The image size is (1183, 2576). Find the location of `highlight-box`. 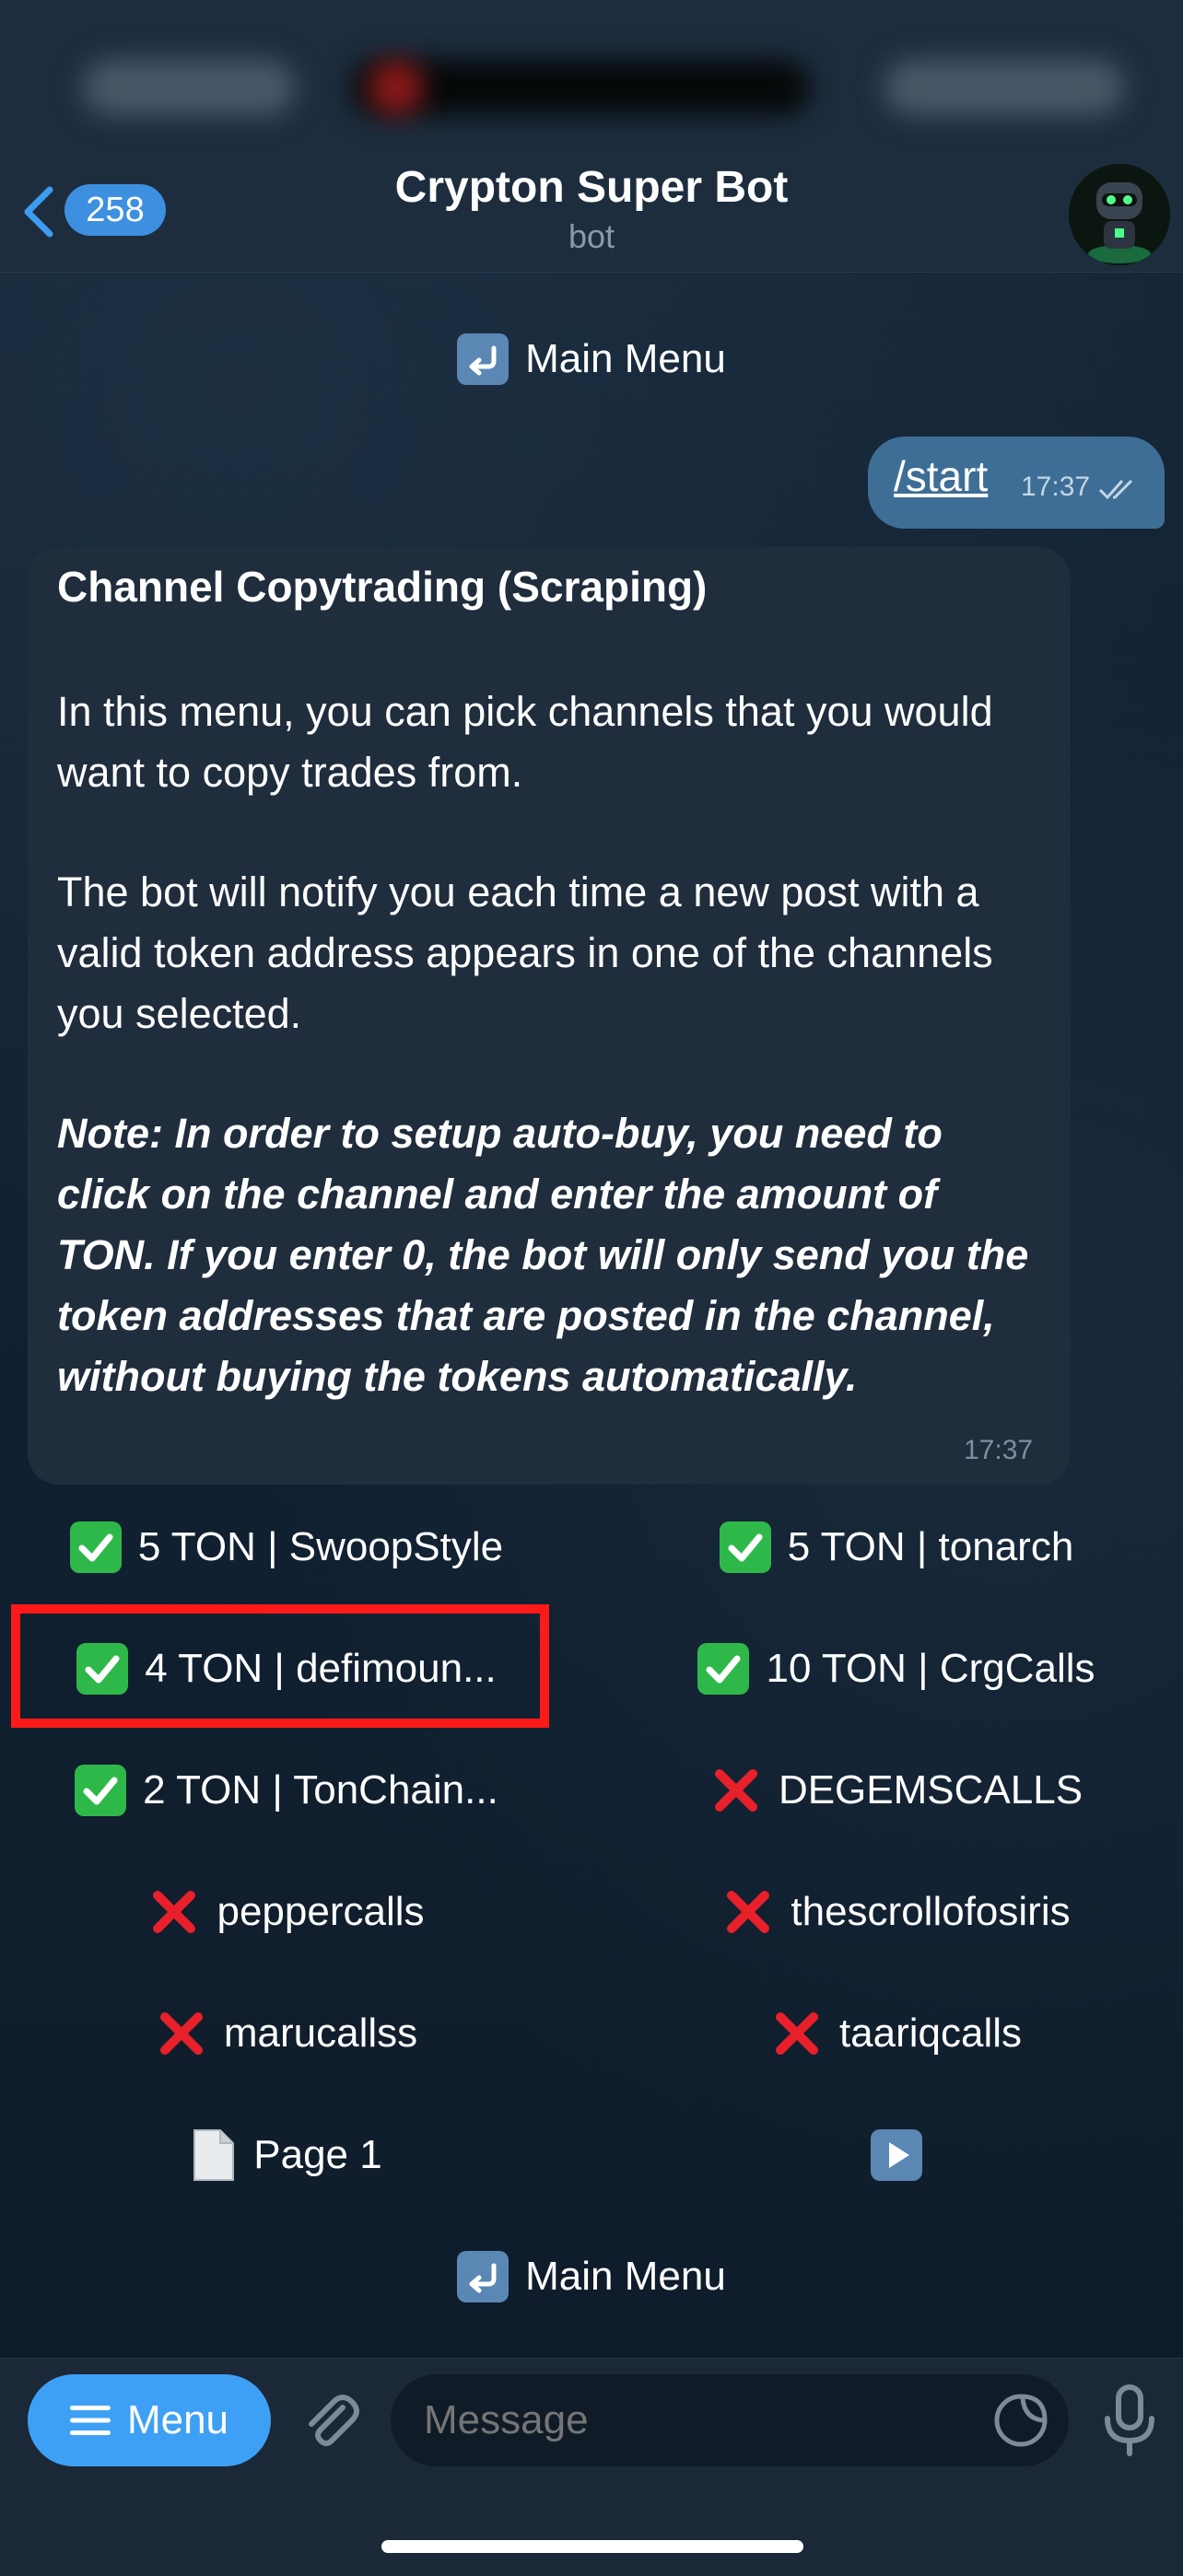

highlight-box is located at coordinates (280, 1666).